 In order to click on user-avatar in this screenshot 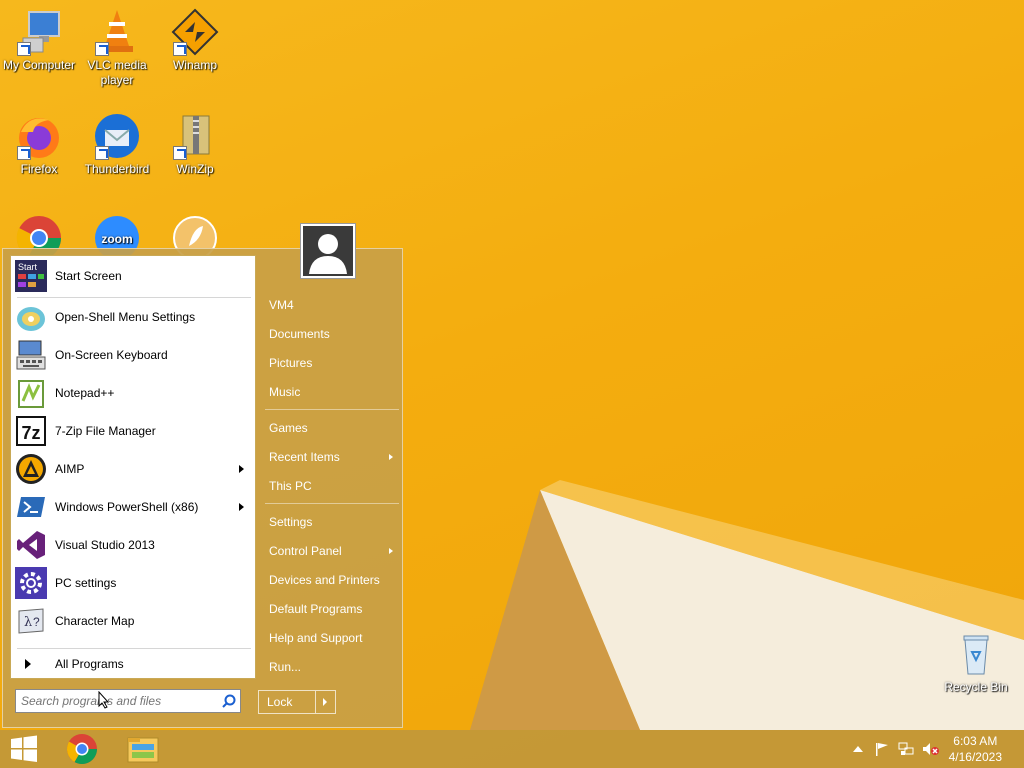, I will do `click(328, 251)`.